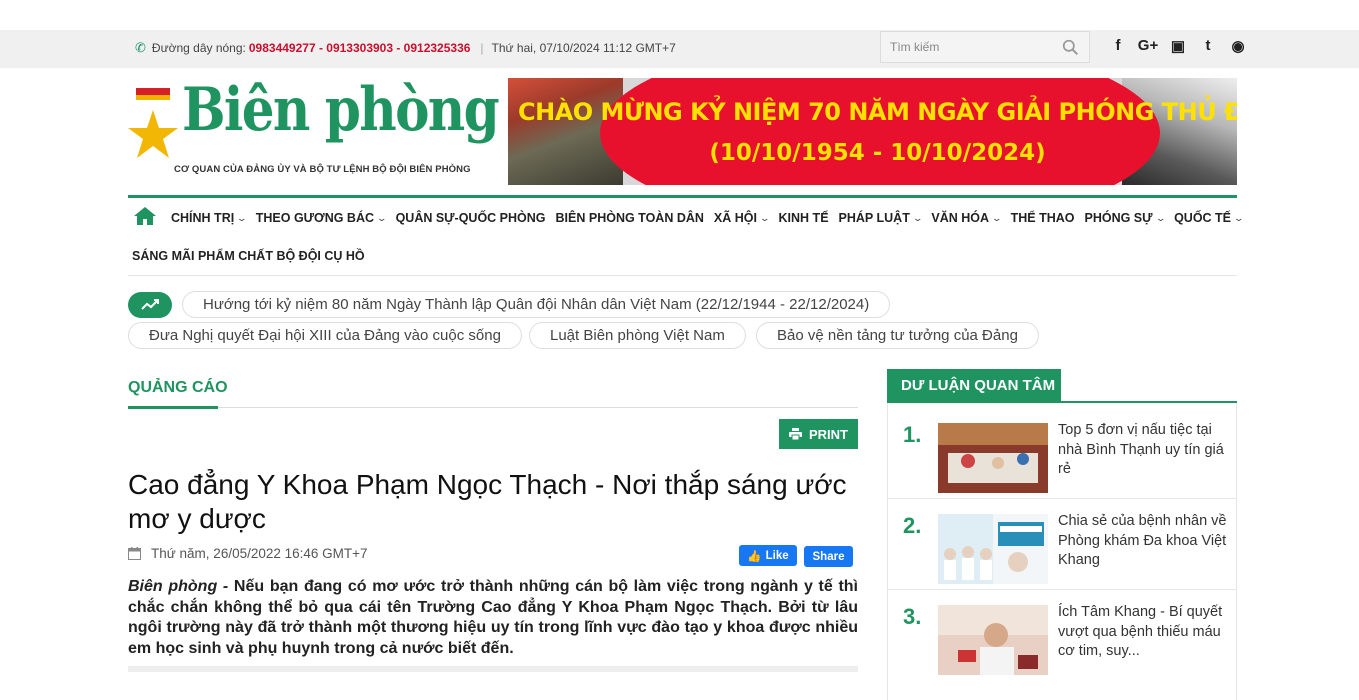  I want to click on trending-icon, so click(150, 305).